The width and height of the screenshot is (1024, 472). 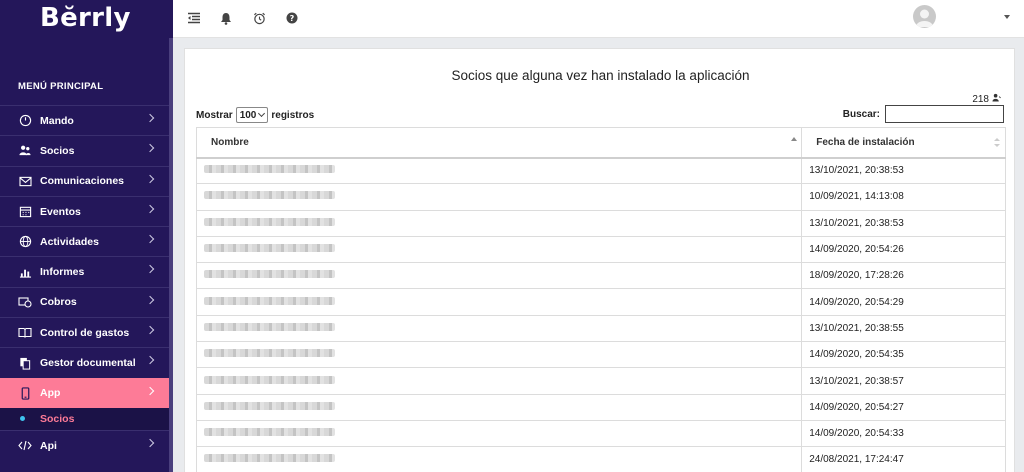 I want to click on date-cell: 10/09/2021, 14:13:08, so click(x=903, y=197).